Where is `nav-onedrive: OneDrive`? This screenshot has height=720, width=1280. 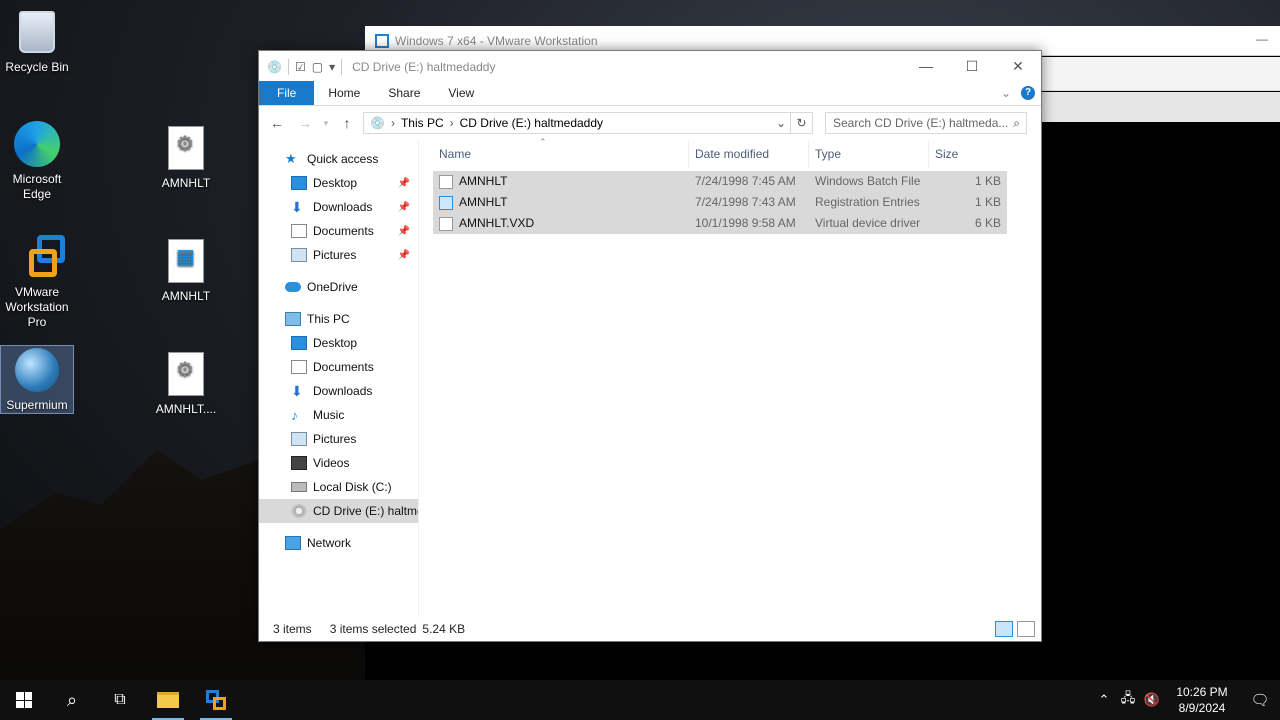
nav-onedrive: OneDrive is located at coordinates (338, 287).